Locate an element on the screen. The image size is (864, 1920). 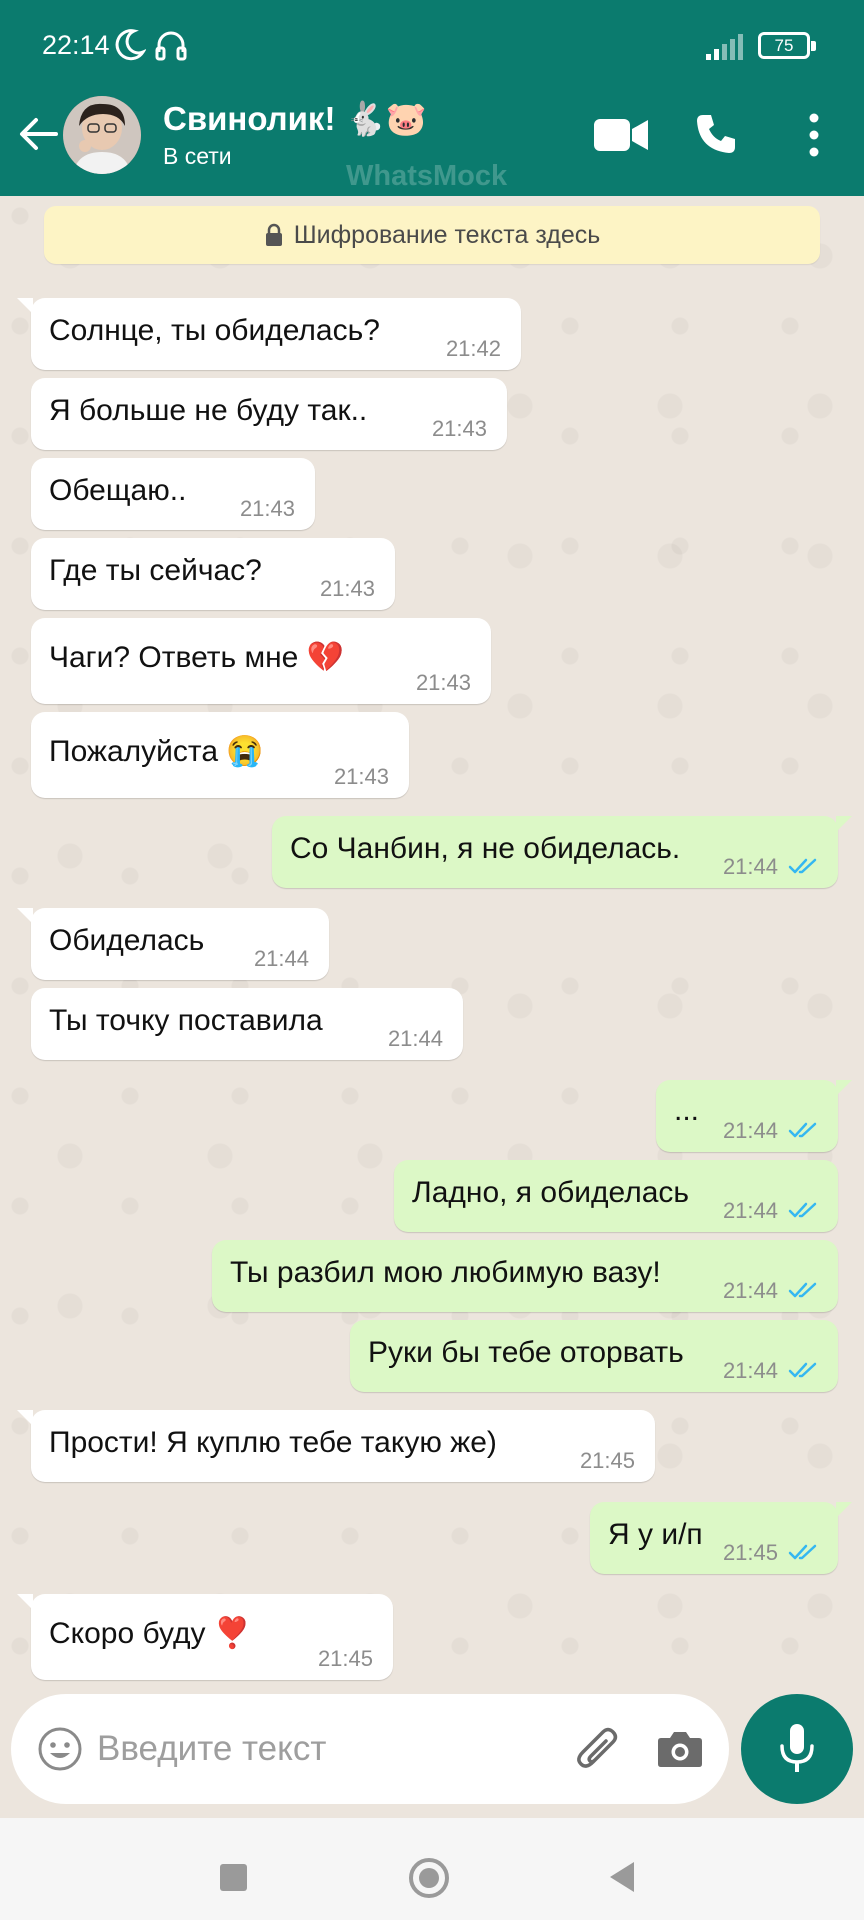
message-incoming: Обещаю.. 21:43 is located at coordinates (173, 494).